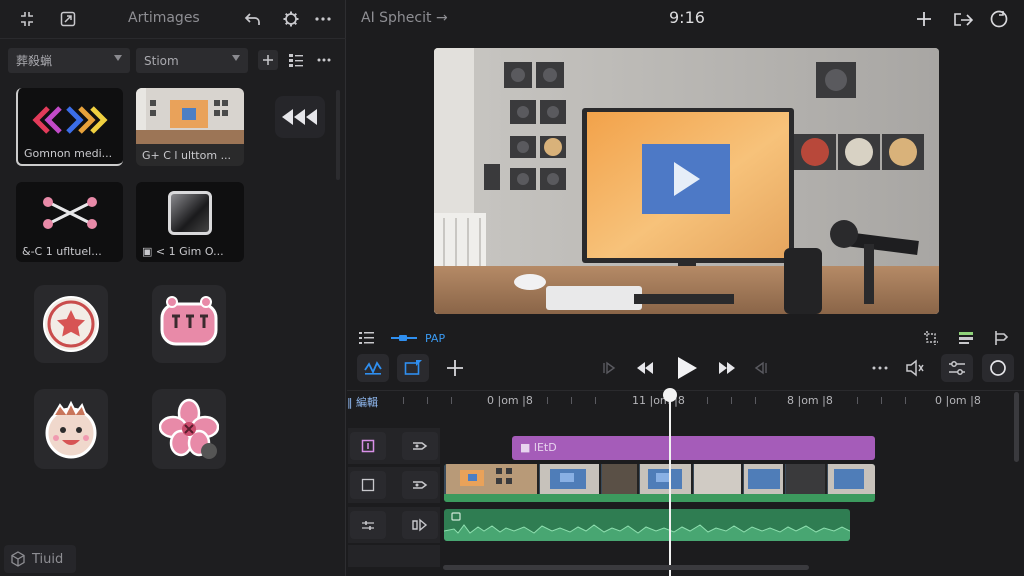 Image resolution: width=1024 pixels, height=576 pixels. I want to click on chevrons-graphic-icon, so click(70, 120).